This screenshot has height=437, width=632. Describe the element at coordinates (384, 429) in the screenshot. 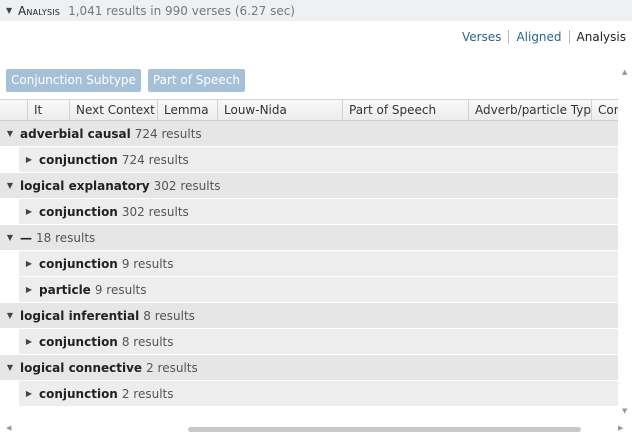

I see `horizontal-scroll-thumb` at that location.